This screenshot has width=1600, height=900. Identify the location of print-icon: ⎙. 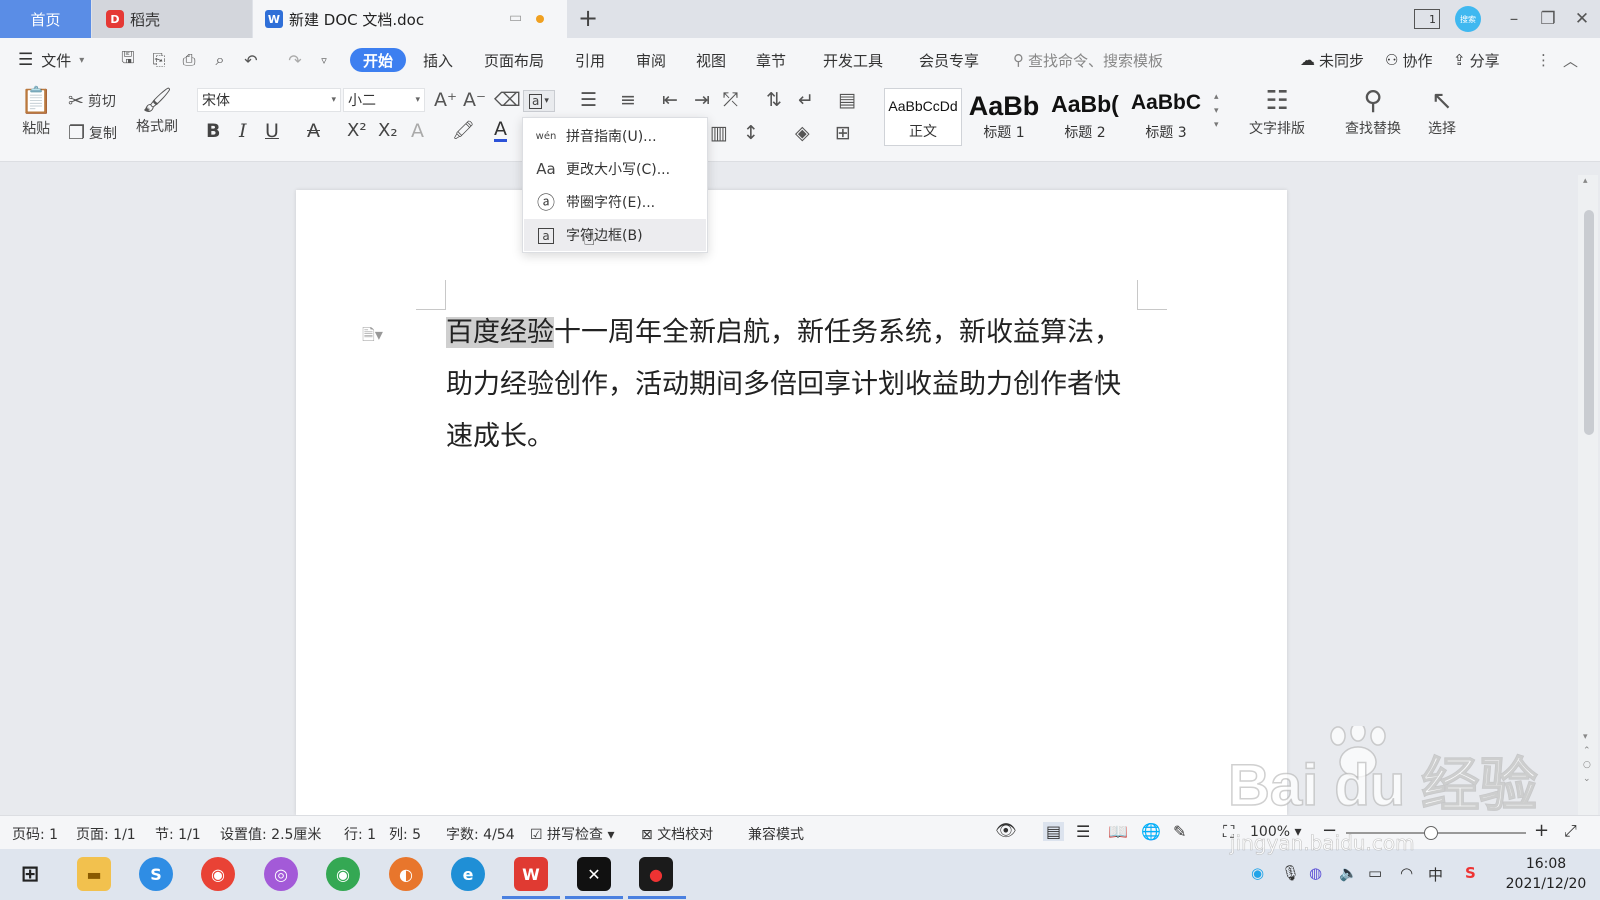
(189, 60).